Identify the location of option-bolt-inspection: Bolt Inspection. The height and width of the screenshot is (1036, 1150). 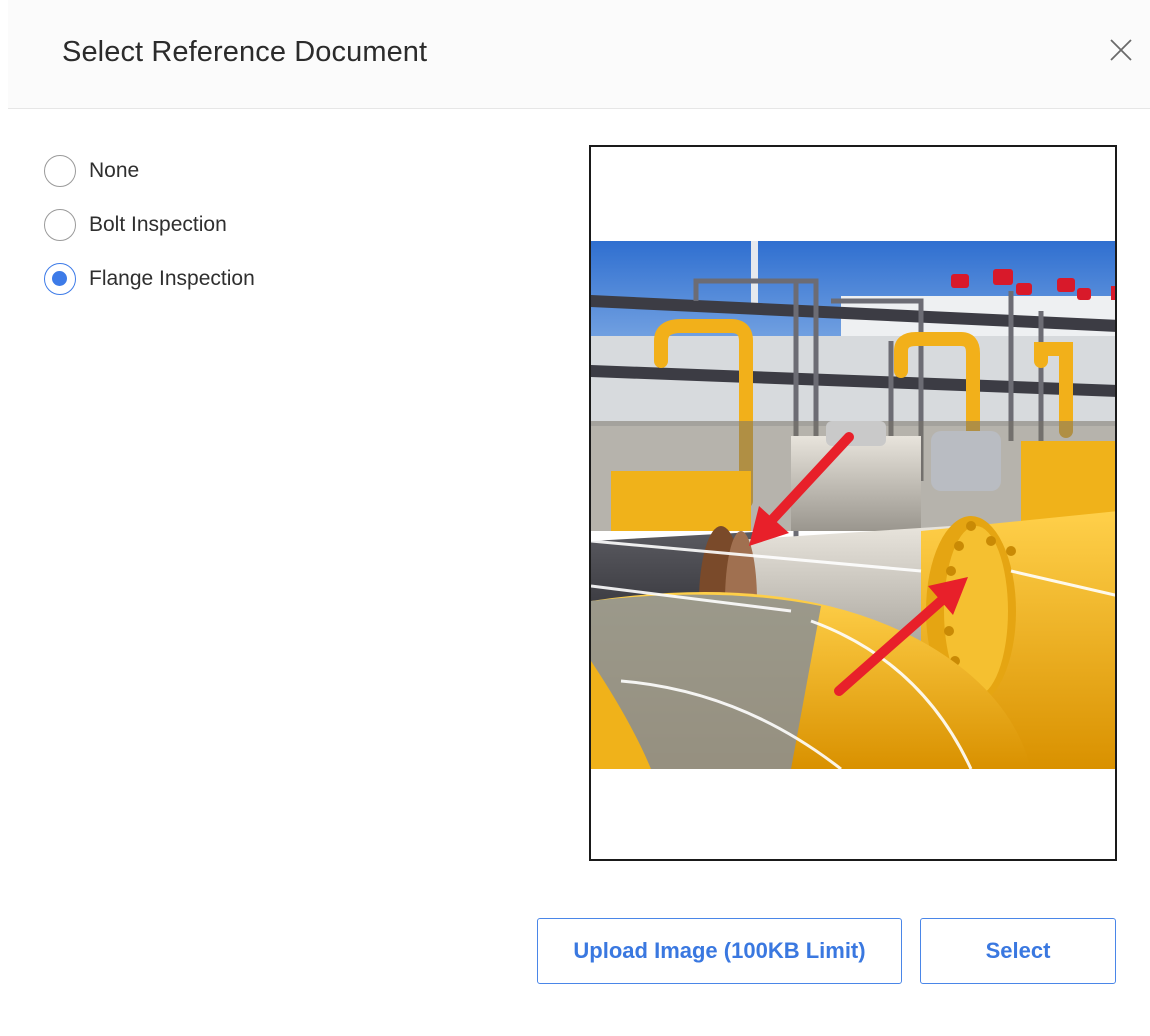
(149, 225).